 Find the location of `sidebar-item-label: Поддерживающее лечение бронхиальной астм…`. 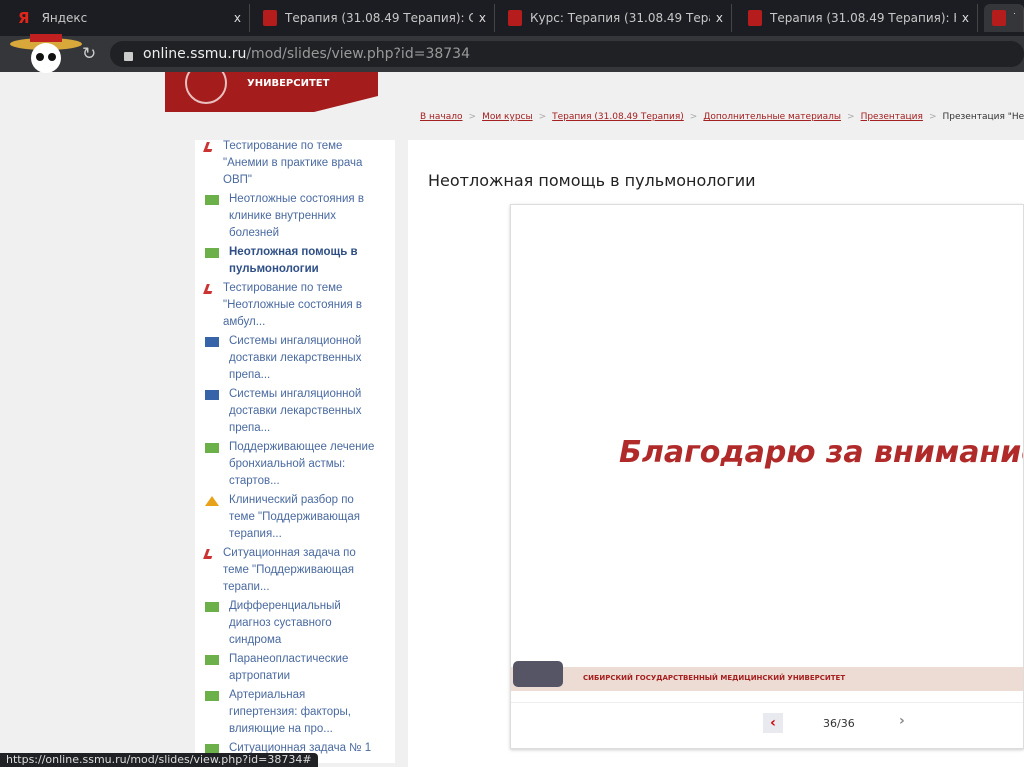

sidebar-item-label: Поддерживающее лечение бронхиальной астм… is located at coordinates (302, 464).